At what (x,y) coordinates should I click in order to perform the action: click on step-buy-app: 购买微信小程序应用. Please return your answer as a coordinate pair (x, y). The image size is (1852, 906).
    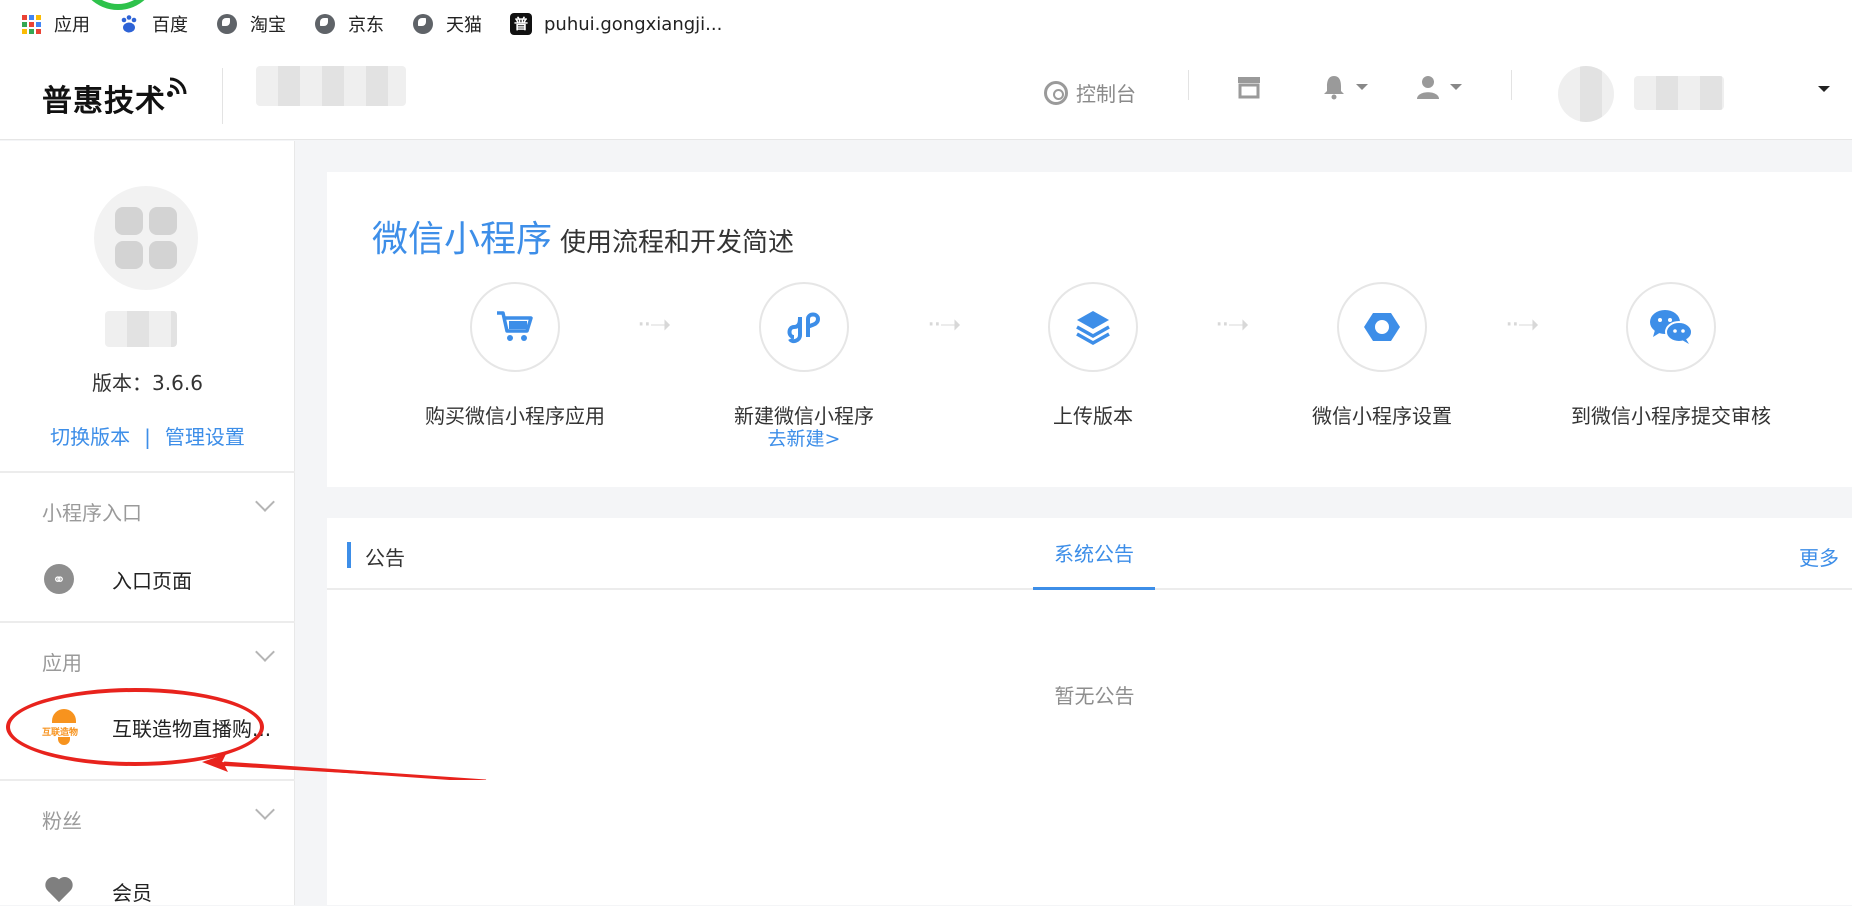
    Looking at the image, I should click on (515, 355).